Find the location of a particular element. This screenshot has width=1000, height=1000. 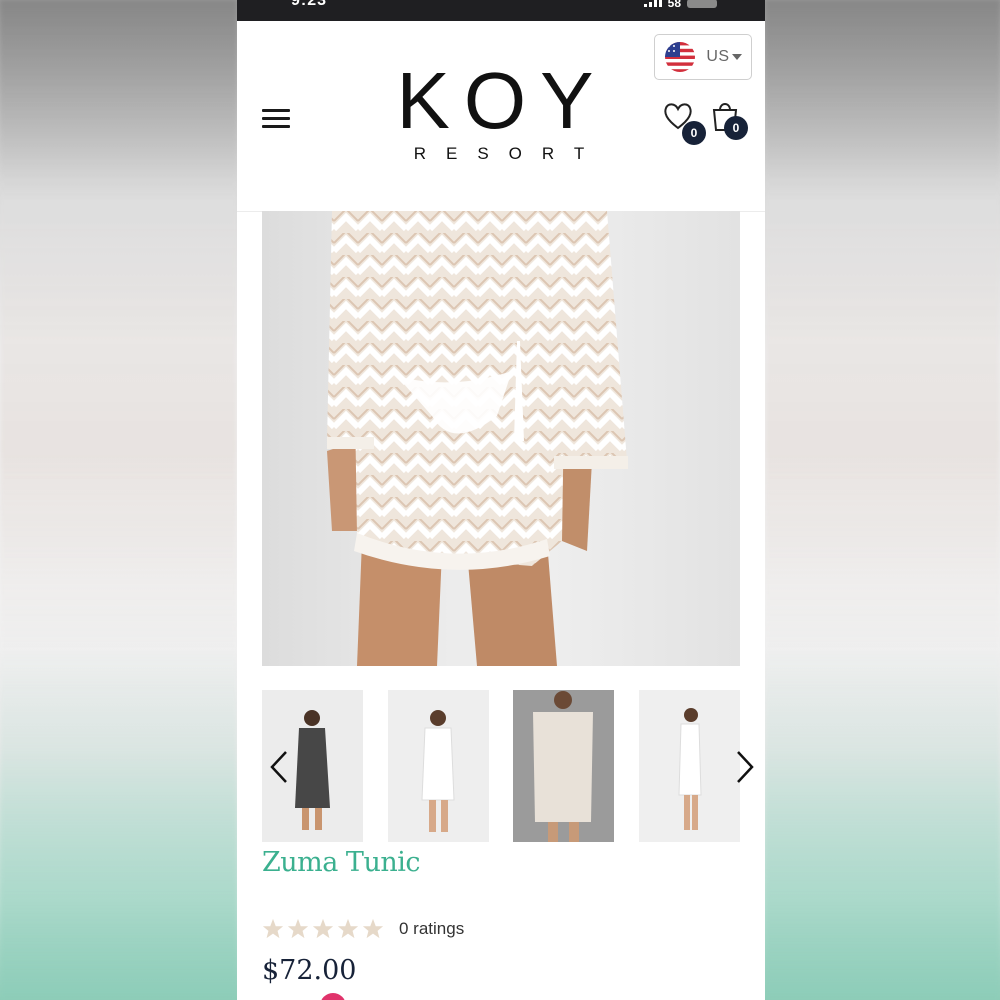

locale-label: US is located at coordinates (718, 56).